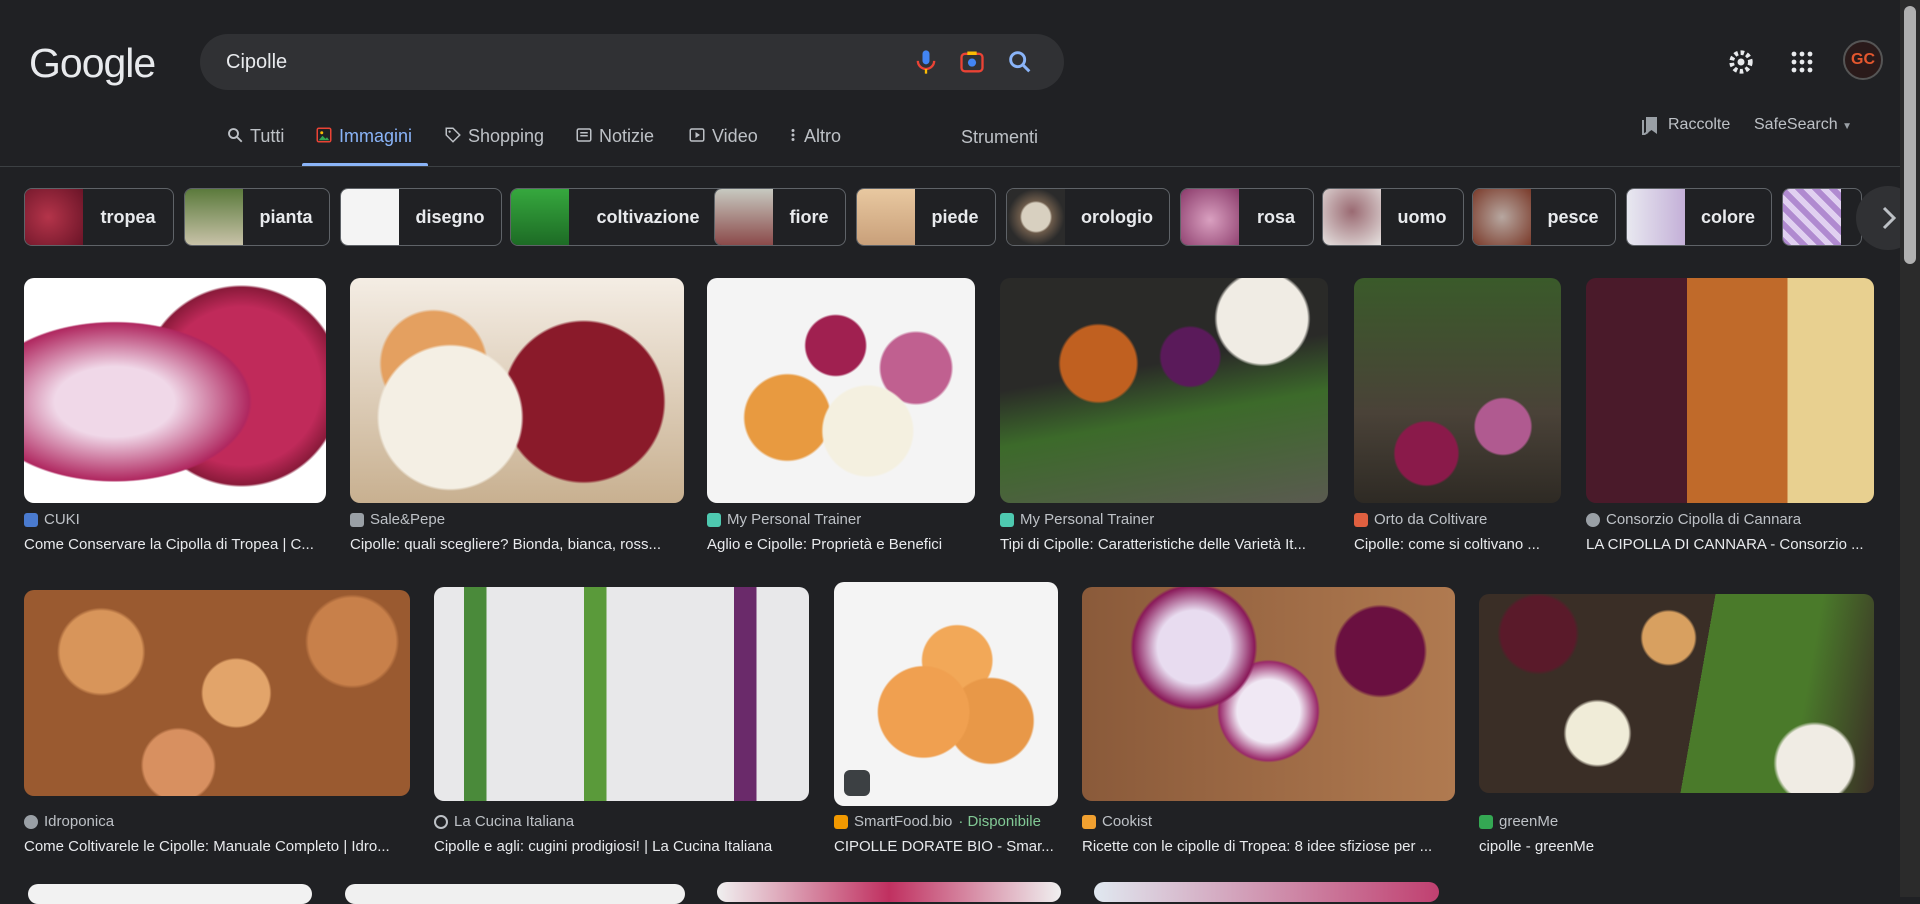 The height and width of the screenshot is (904, 1920). What do you see at coordinates (955, 216) in the screenshot?
I see `chip-label: piede` at bounding box center [955, 216].